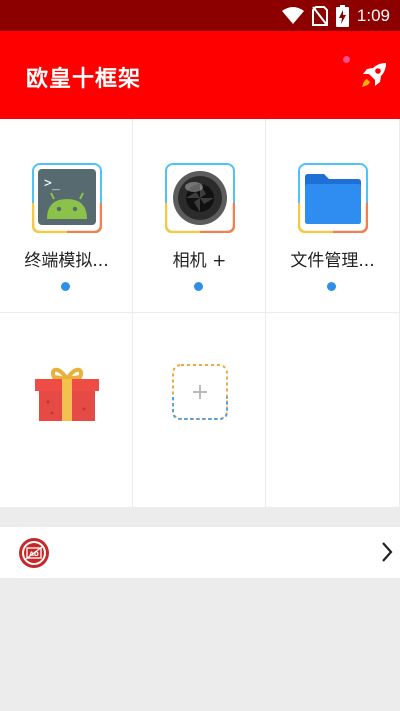 This screenshot has width=400, height=711. I want to click on folder-icon, so click(333, 198).